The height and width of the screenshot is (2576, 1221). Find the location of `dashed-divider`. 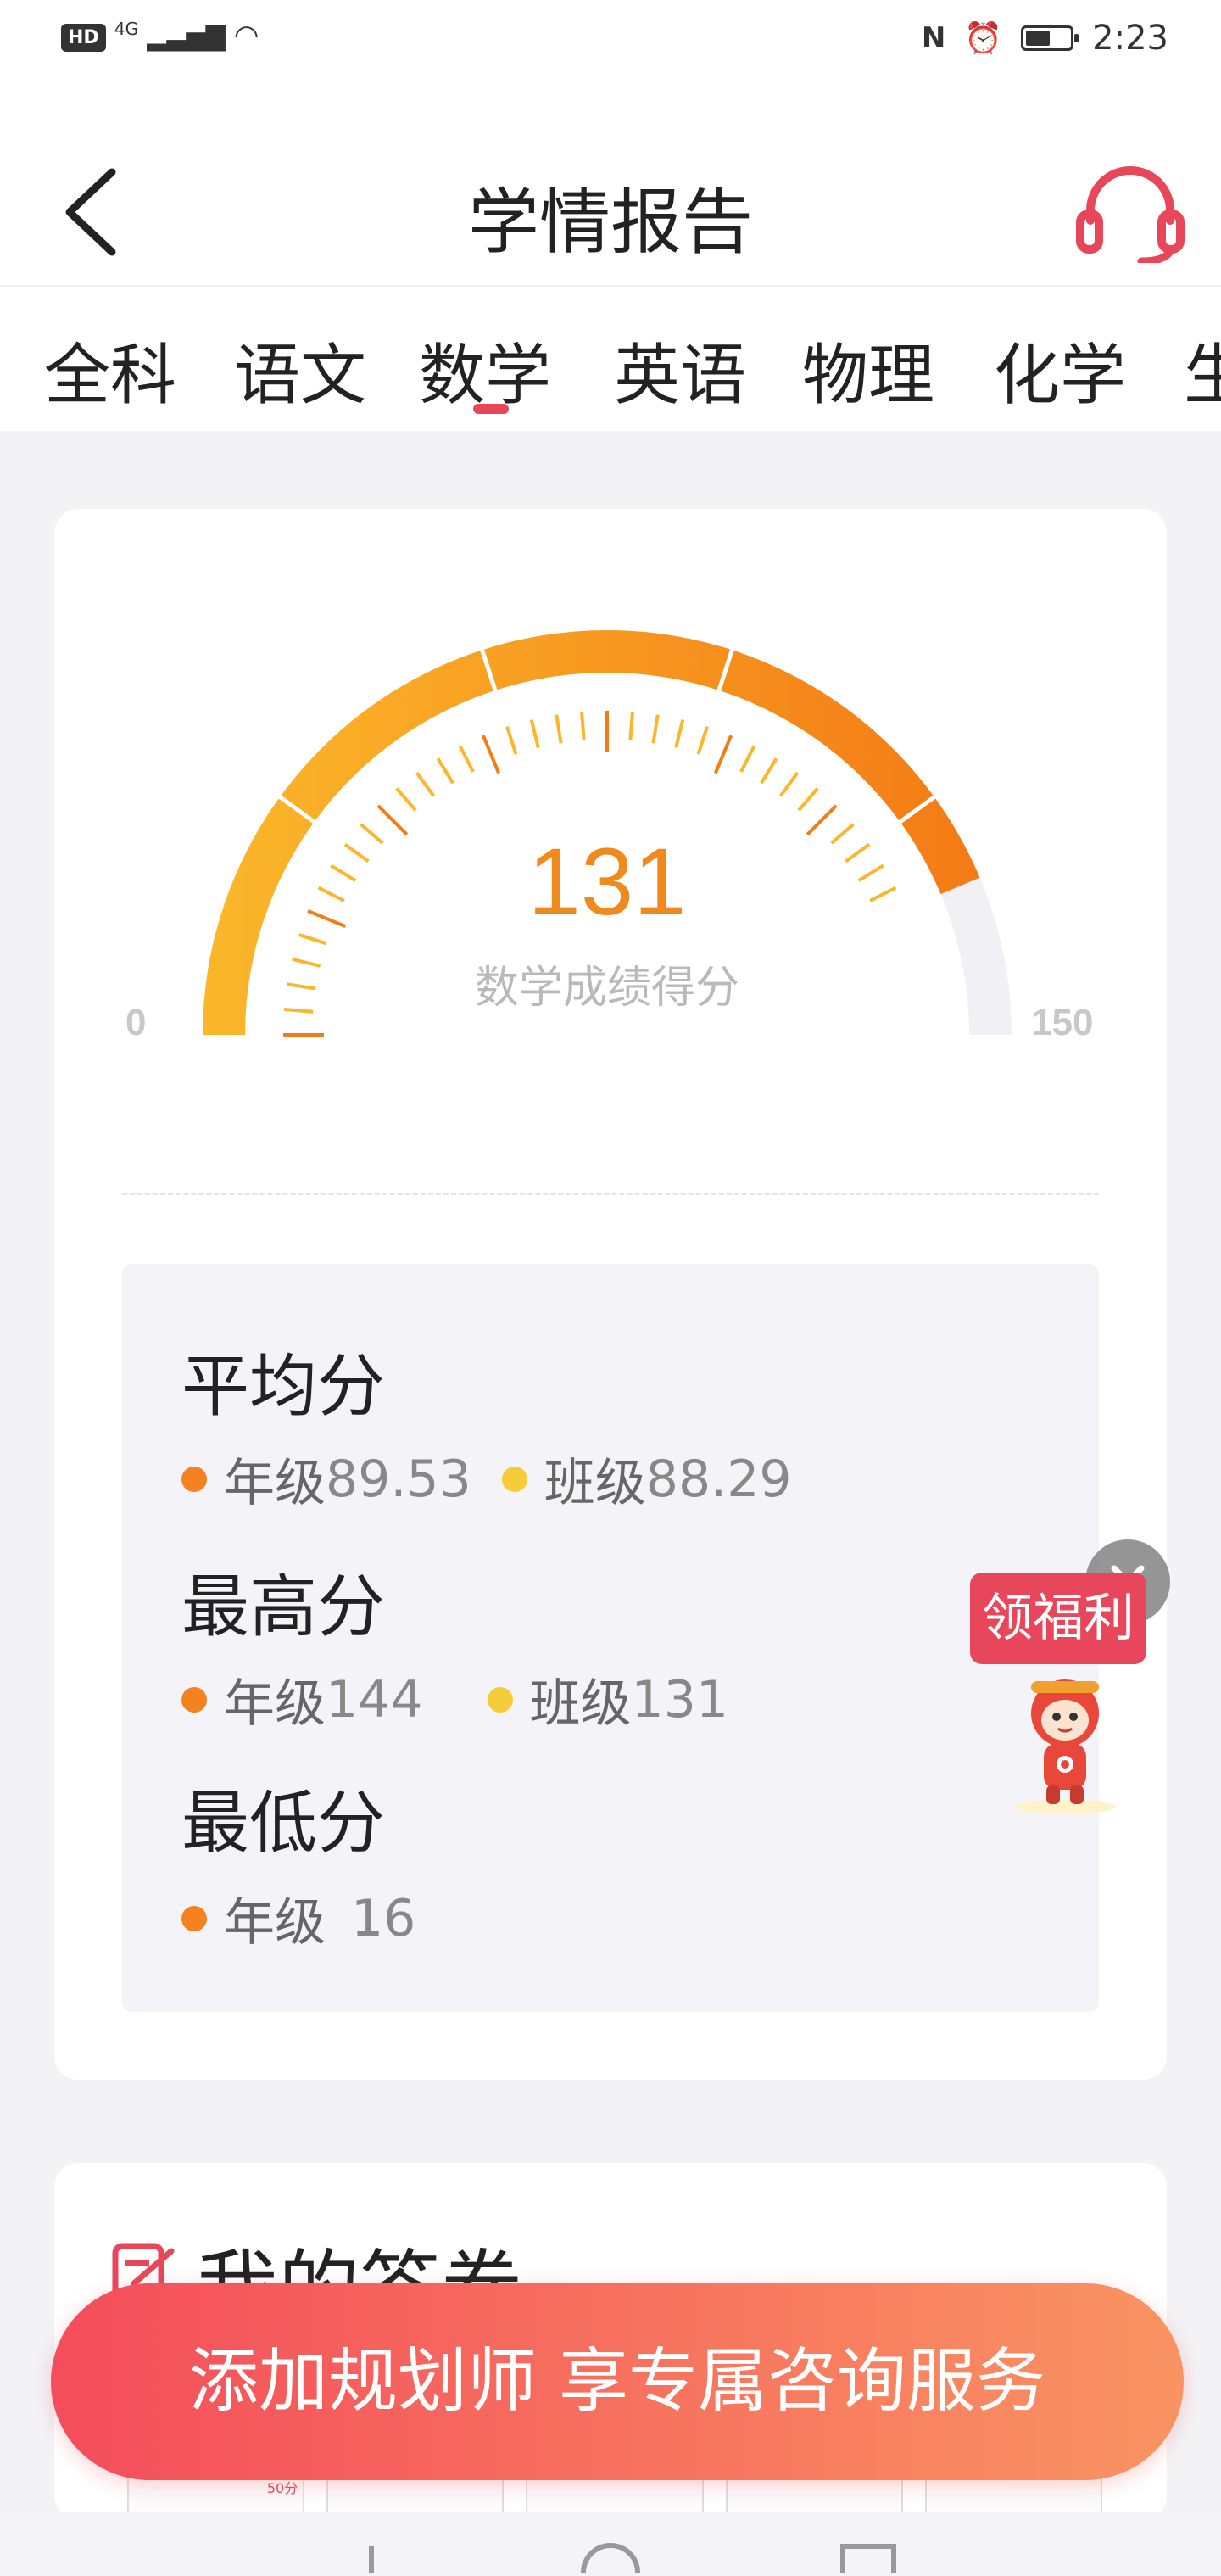

dashed-divider is located at coordinates (610, 1194).